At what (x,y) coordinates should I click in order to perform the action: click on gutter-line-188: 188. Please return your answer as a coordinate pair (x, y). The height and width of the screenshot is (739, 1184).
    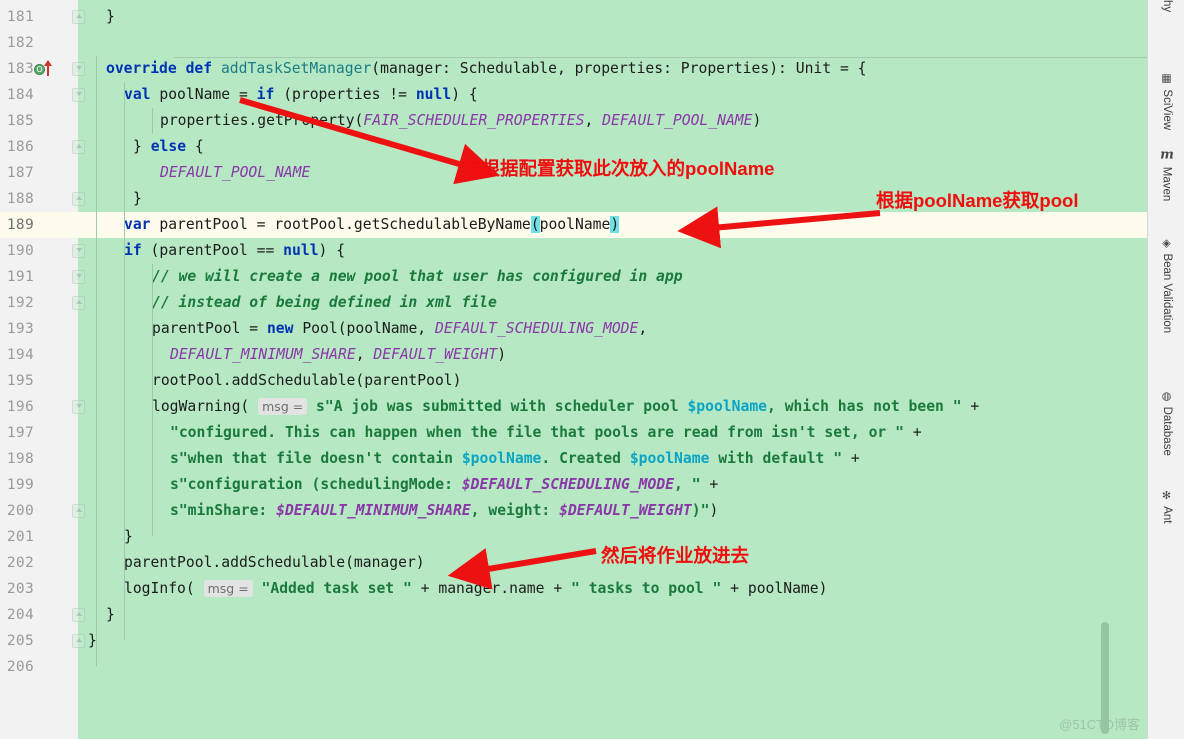
    Looking at the image, I should click on (39, 199).